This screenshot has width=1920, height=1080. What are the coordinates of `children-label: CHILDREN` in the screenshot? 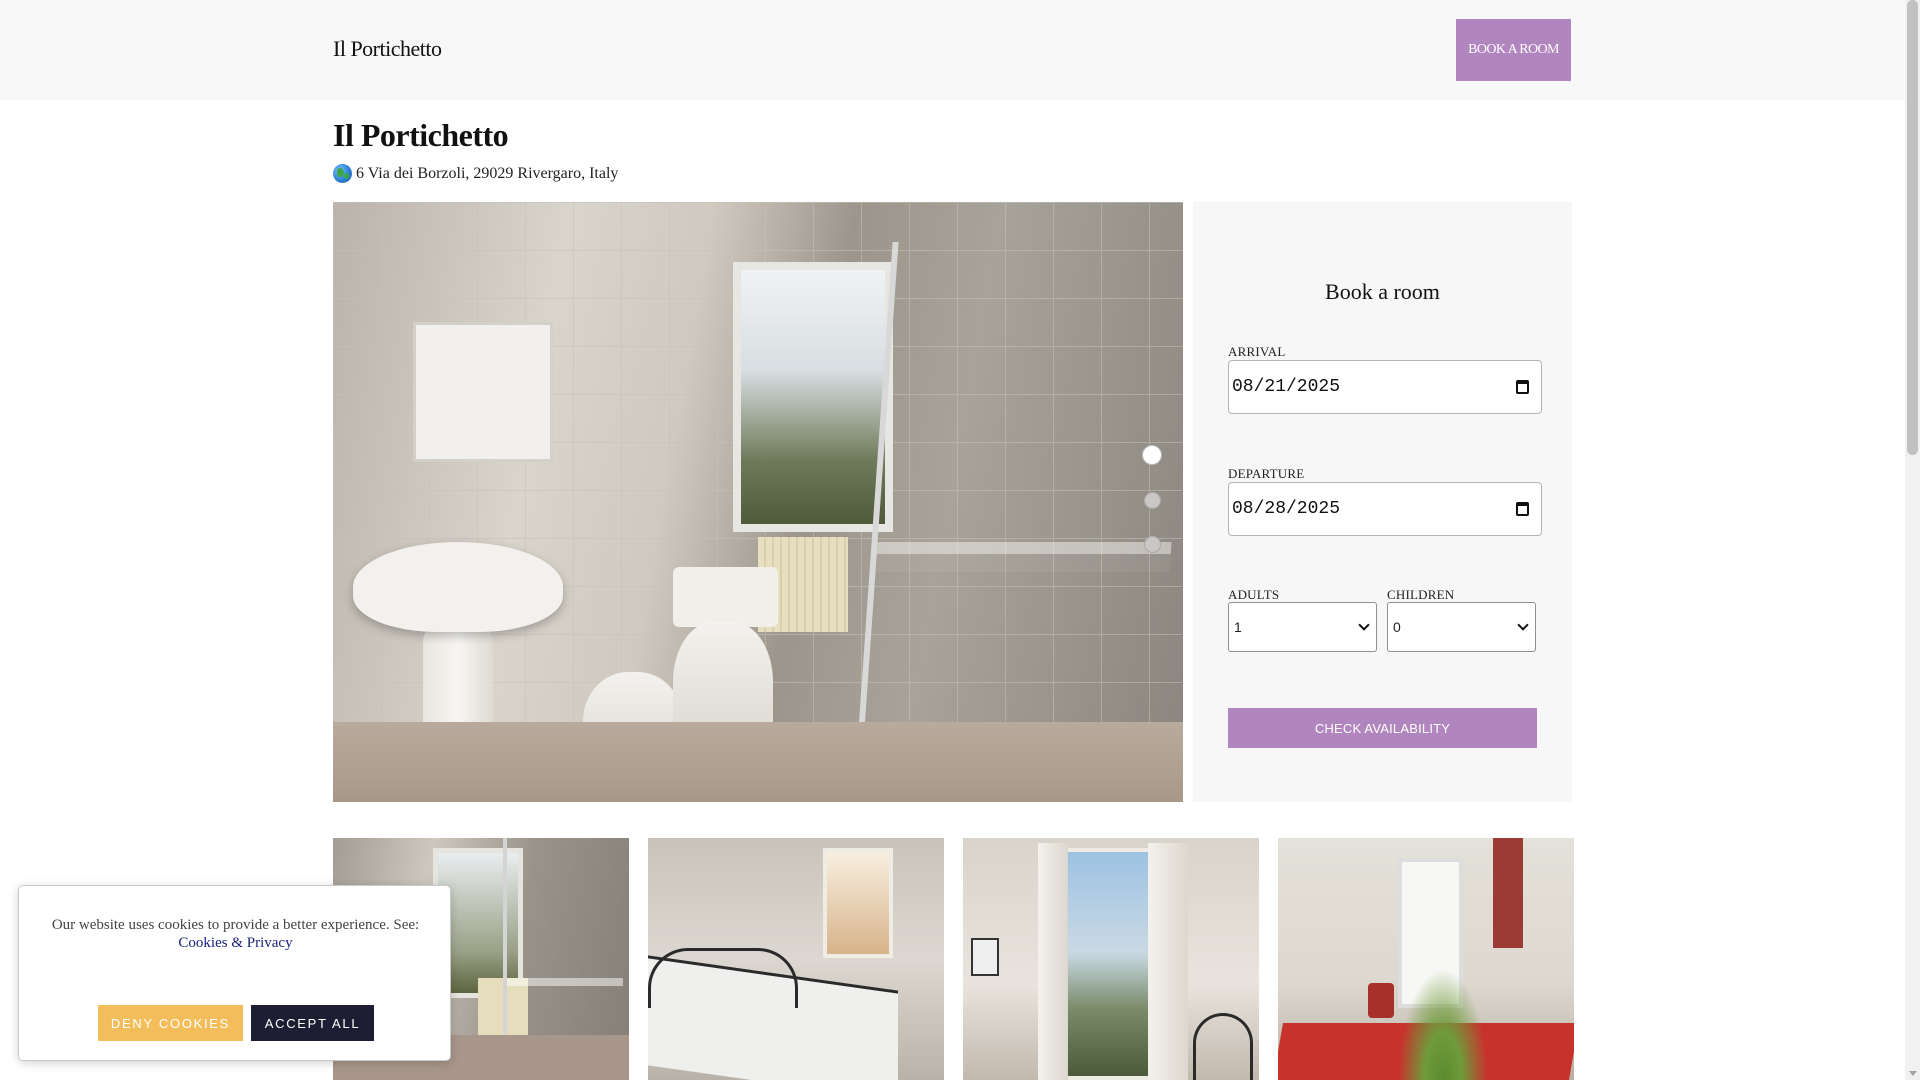 It's located at (1421, 594).